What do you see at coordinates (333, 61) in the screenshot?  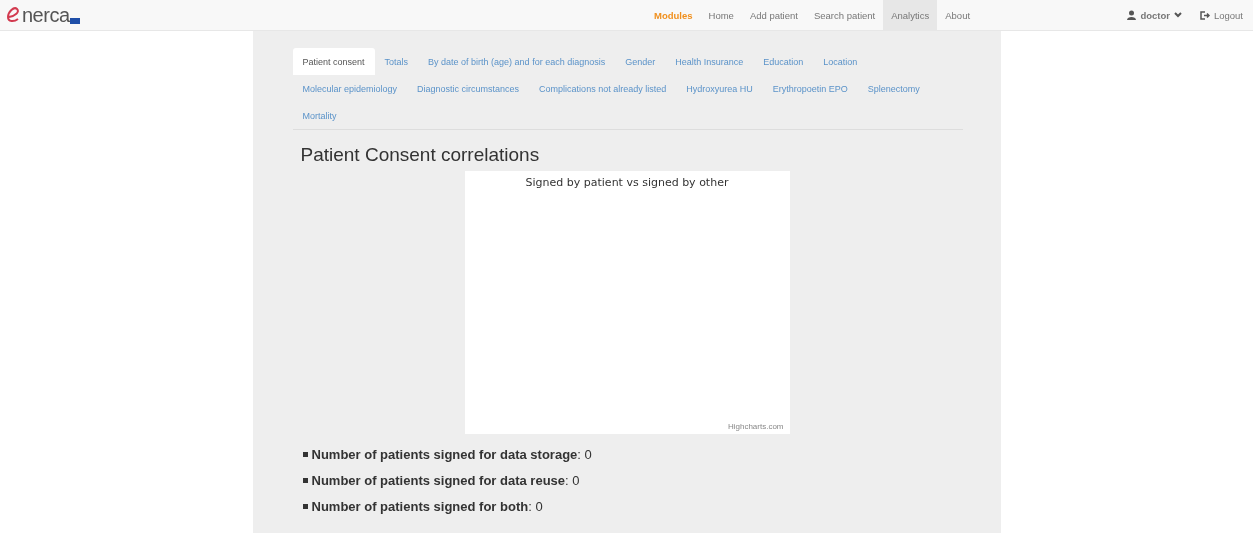 I see `tab: Patient consent` at bounding box center [333, 61].